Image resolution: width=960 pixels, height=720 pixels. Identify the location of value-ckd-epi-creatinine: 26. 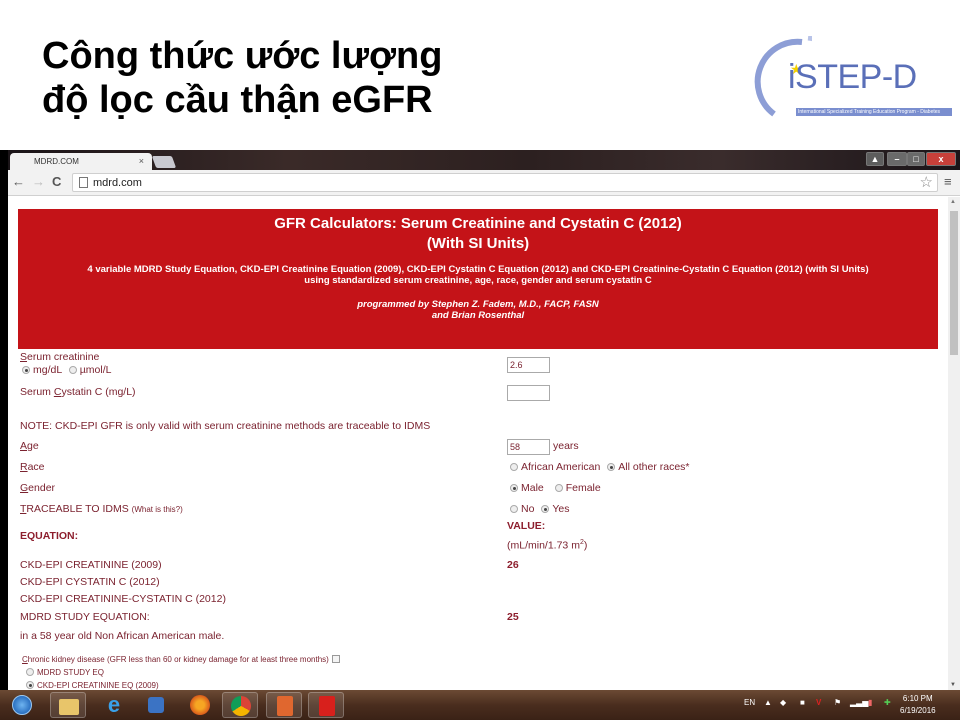
(513, 565).